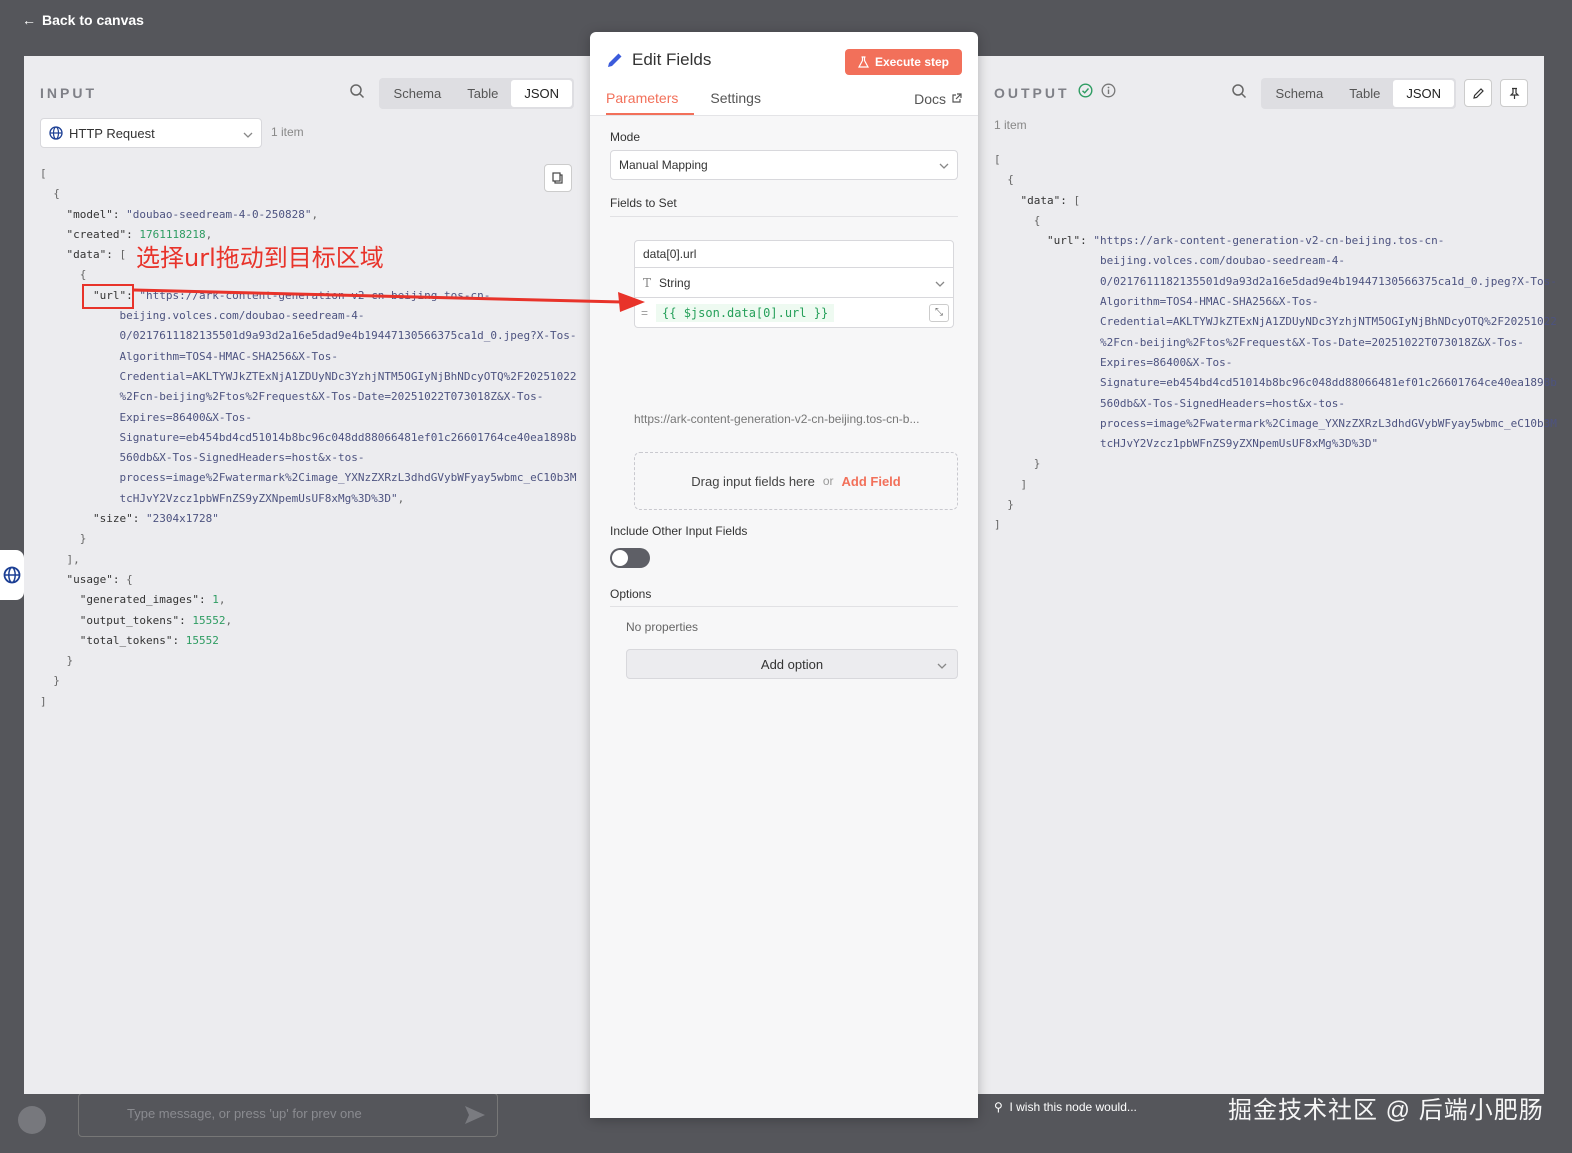 This screenshot has height=1153, width=1572. What do you see at coordinates (794, 254) in the screenshot?
I see `field-name-input: data[0].url` at bounding box center [794, 254].